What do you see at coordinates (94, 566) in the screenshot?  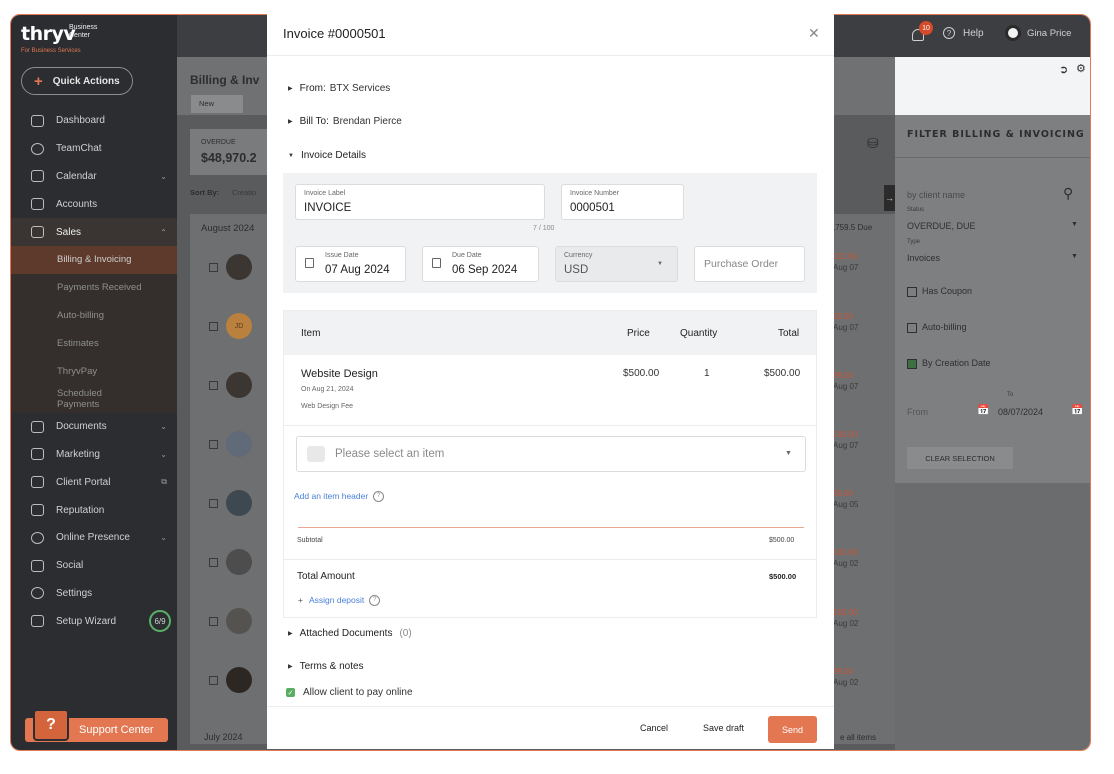 I see `sidebar-item-social: Social` at bounding box center [94, 566].